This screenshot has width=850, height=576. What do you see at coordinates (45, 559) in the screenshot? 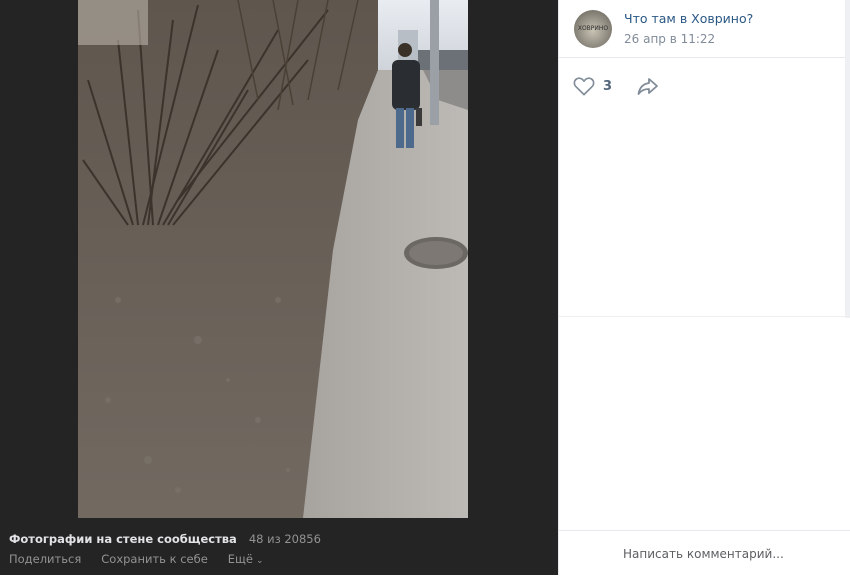
I see `share-link: Поделиться` at bounding box center [45, 559].